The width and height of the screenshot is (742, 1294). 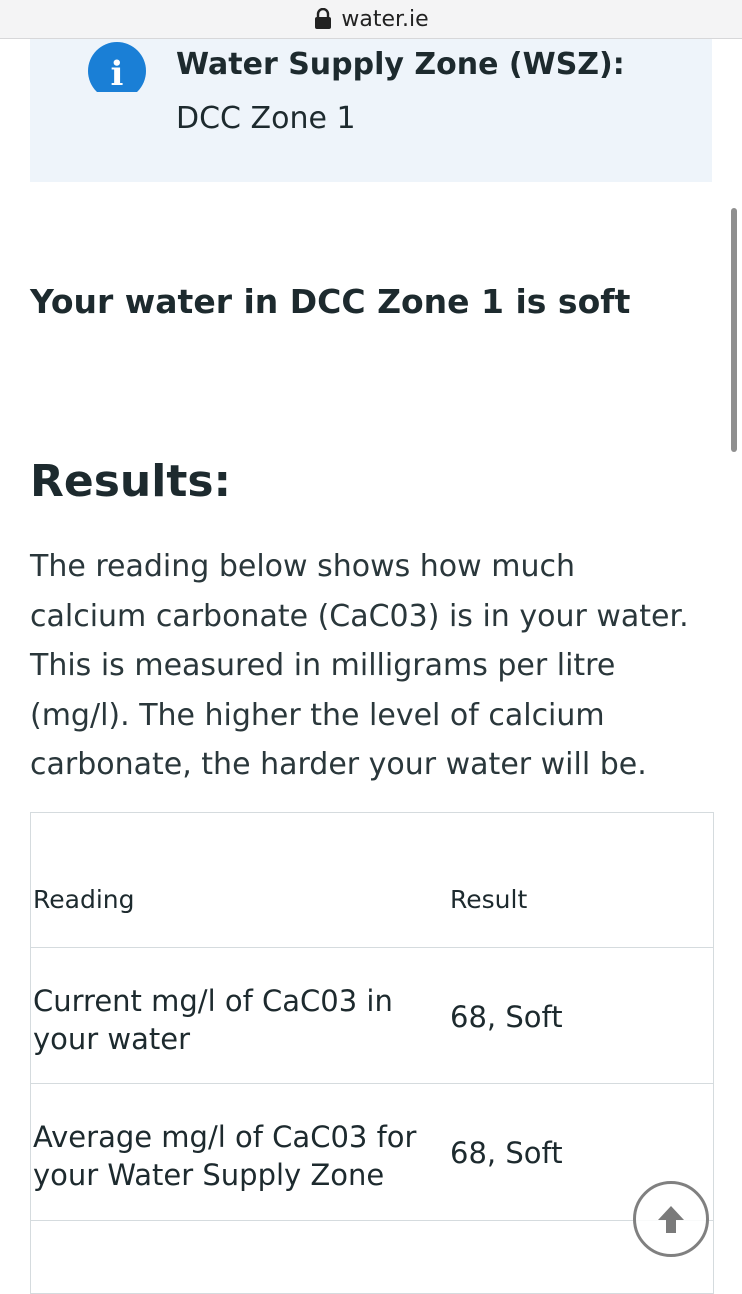 I want to click on lock-icon, so click(x=323, y=18).